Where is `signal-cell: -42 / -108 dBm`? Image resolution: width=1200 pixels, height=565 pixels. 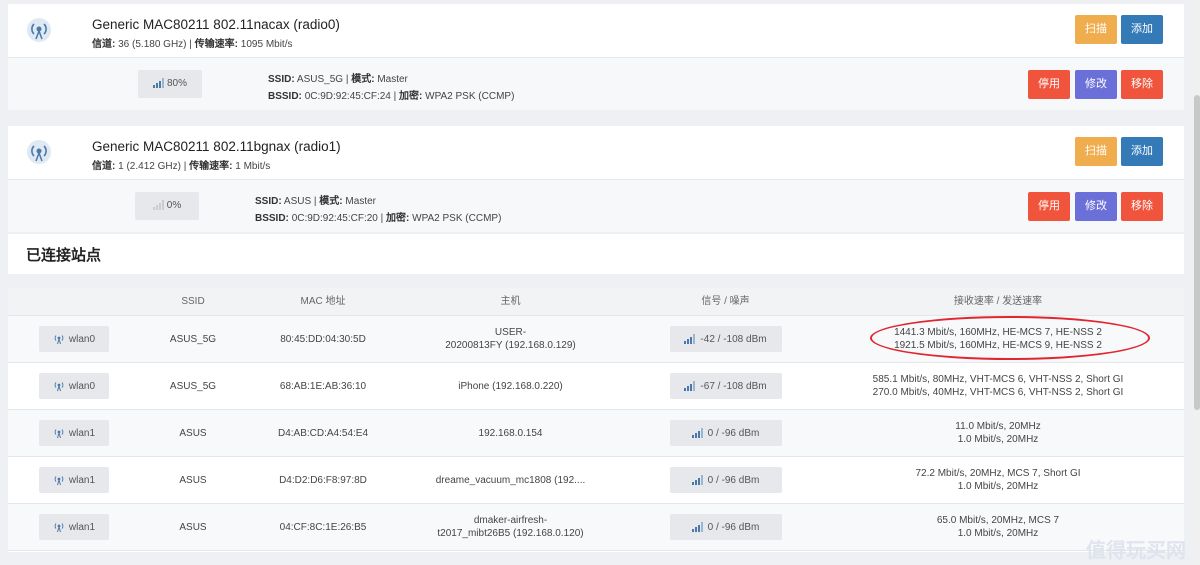 signal-cell: -42 / -108 dBm is located at coordinates (725, 339).